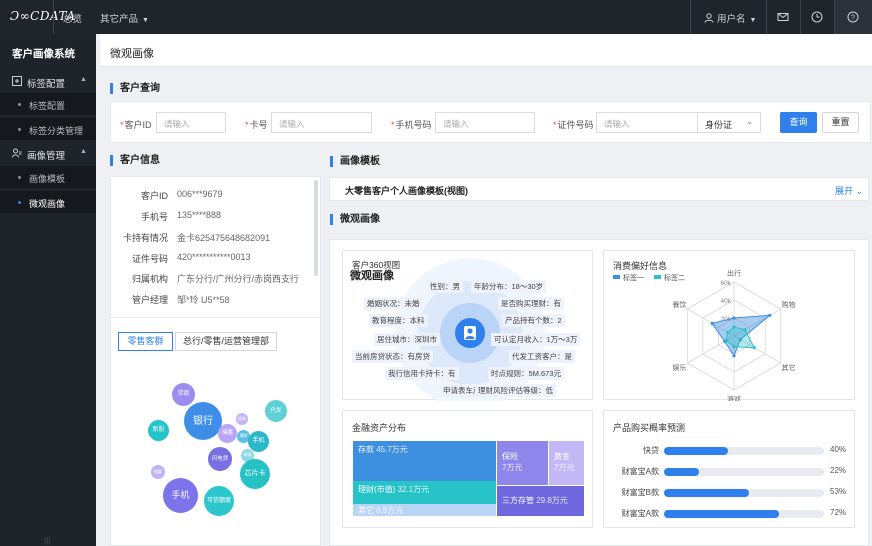 This screenshot has width=872, height=546. What do you see at coordinates (840, 122) in the screenshot?
I see `reset-button: 重置` at bounding box center [840, 122].